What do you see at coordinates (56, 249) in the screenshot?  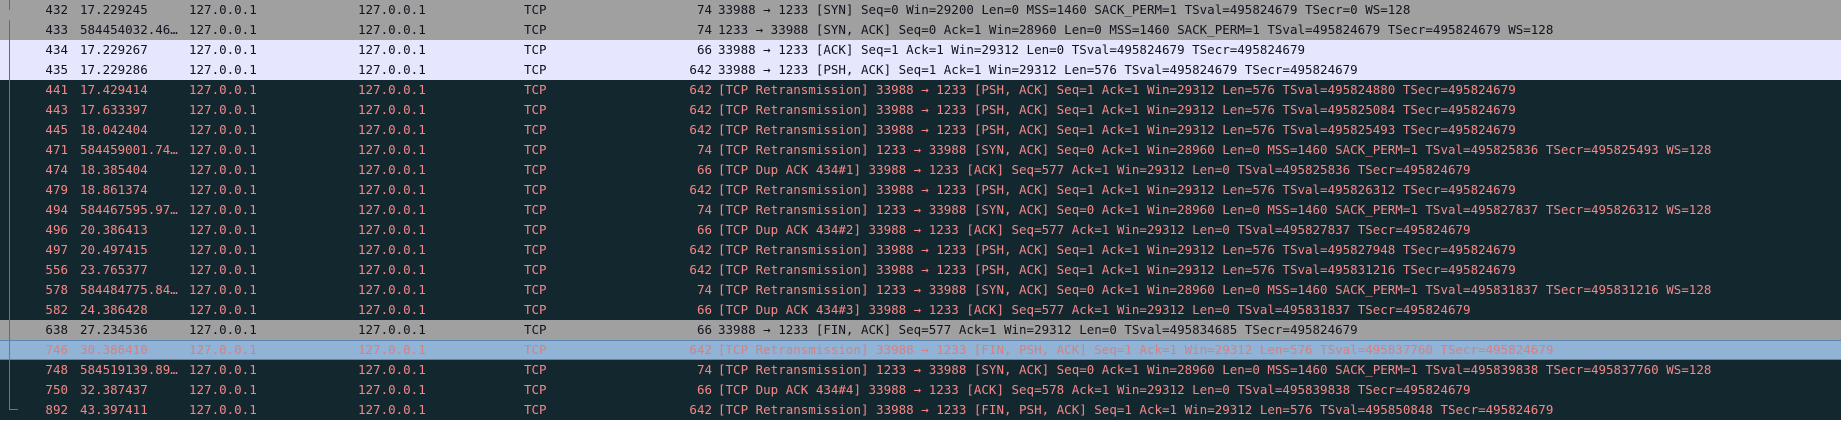 I see `packet-number: 497` at bounding box center [56, 249].